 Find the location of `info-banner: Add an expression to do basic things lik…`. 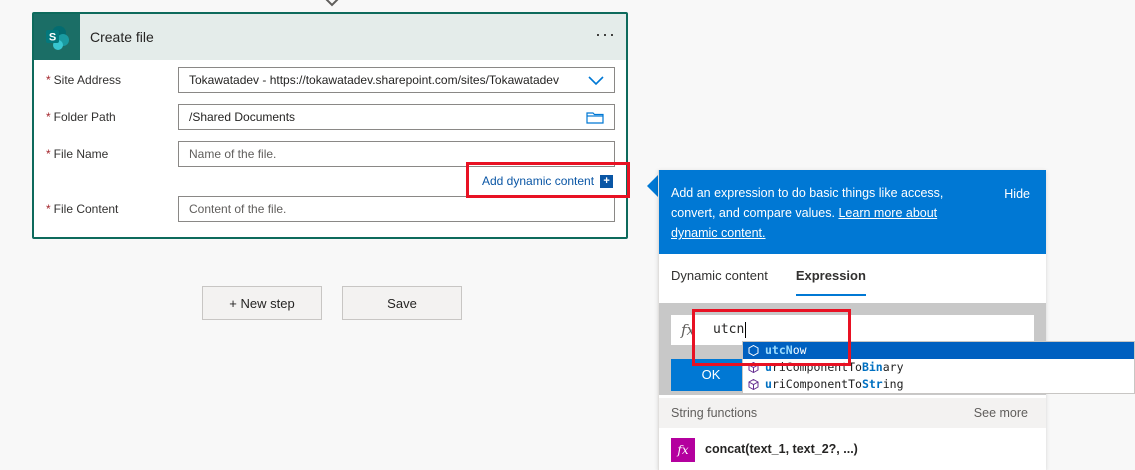

info-banner: Add an expression to do basic things lik… is located at coordinates (852, 212).